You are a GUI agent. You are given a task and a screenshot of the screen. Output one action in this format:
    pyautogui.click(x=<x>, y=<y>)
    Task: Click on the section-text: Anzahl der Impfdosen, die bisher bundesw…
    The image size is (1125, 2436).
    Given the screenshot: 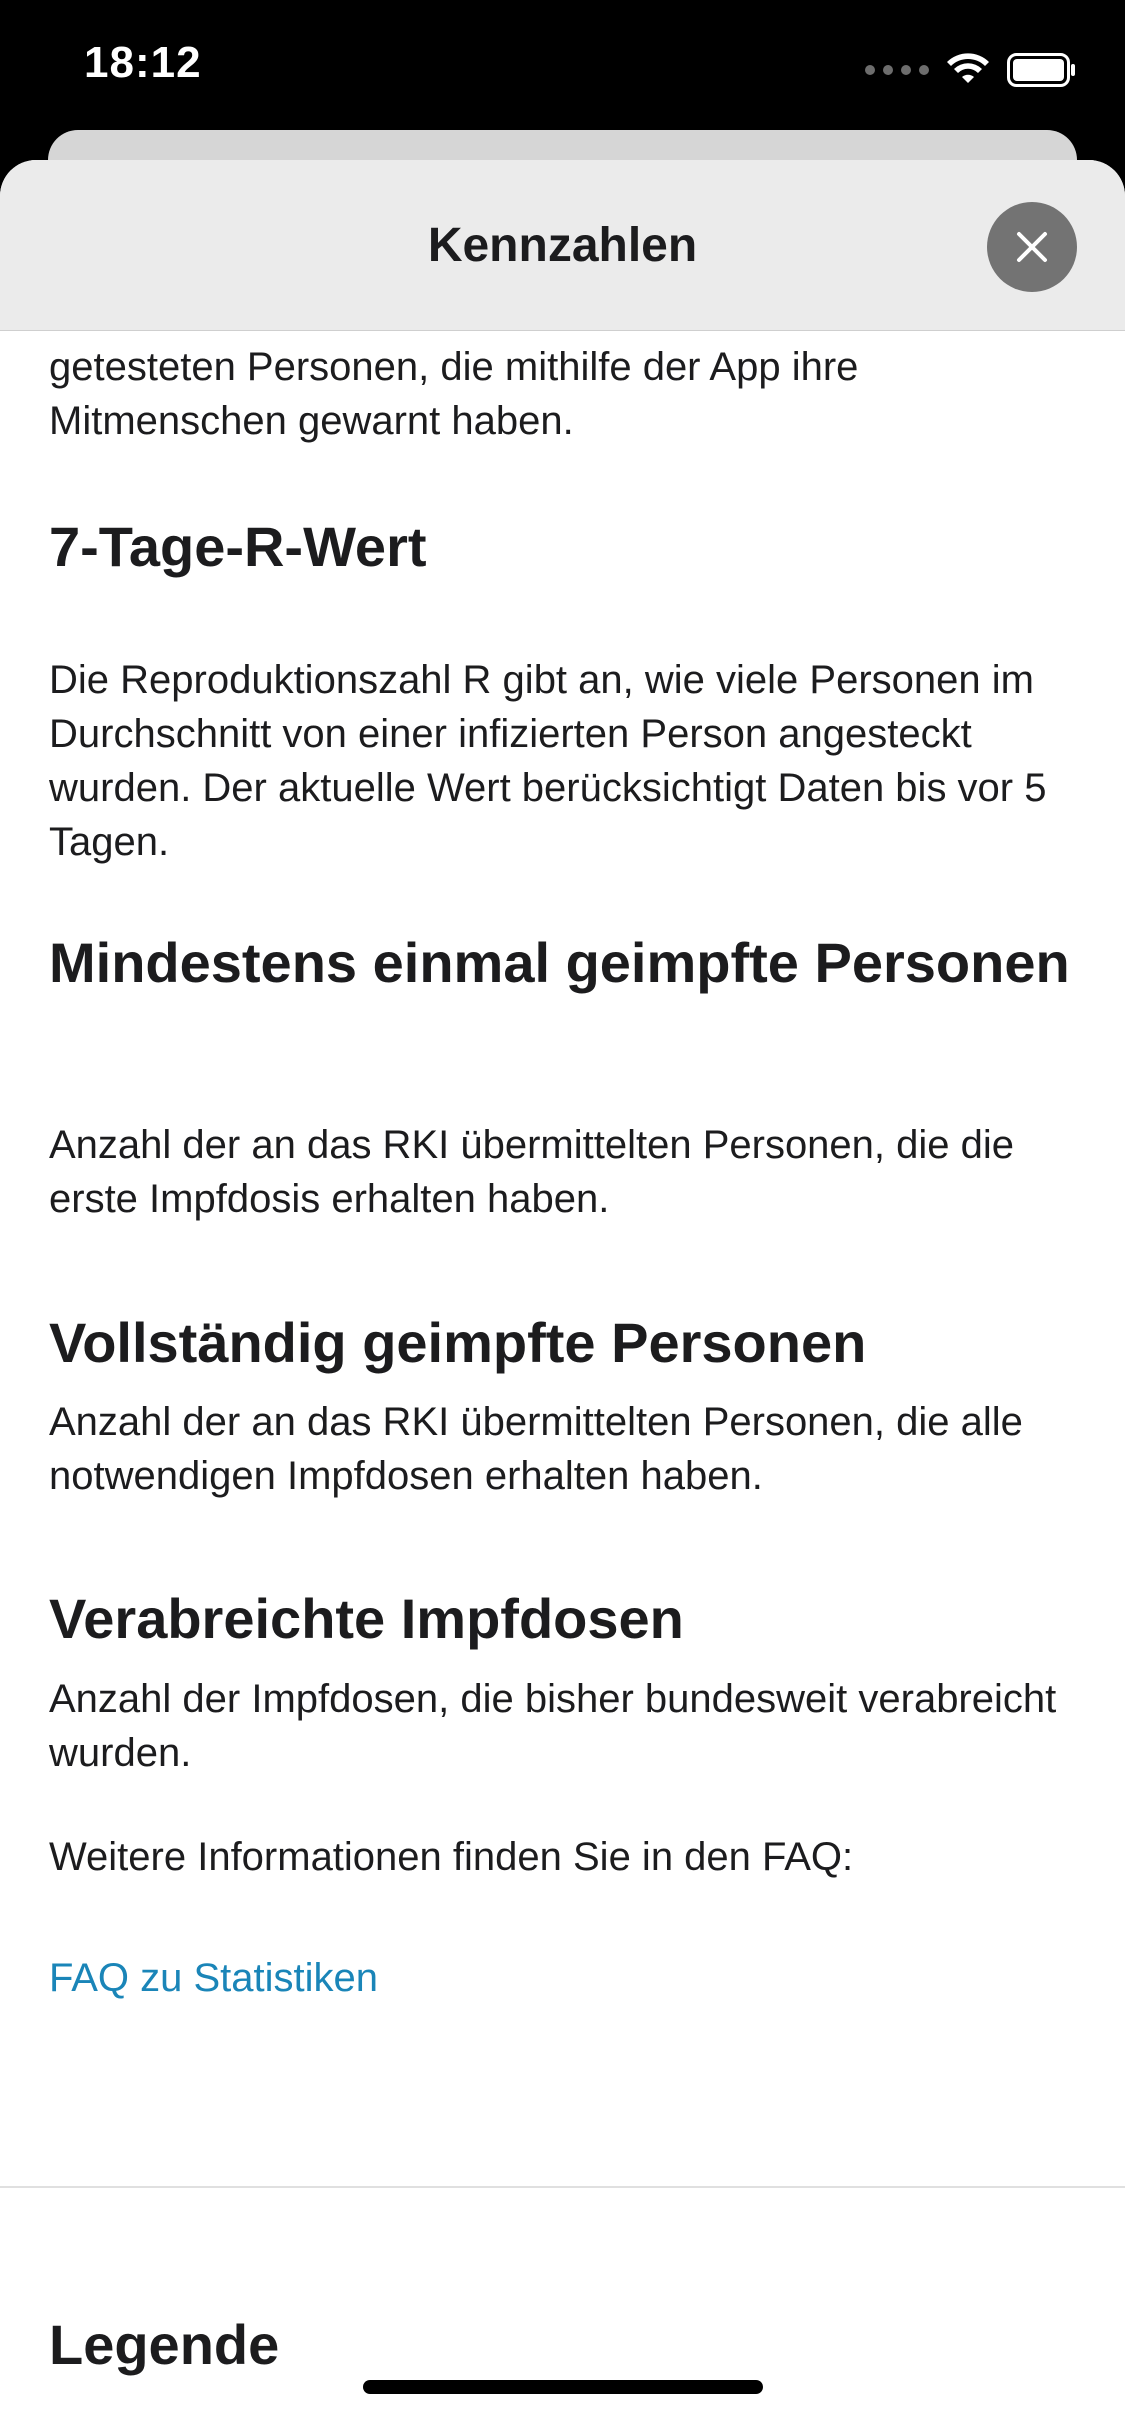 What is the action you would take?
    pyautogui.click(x=553, y=1726)
    